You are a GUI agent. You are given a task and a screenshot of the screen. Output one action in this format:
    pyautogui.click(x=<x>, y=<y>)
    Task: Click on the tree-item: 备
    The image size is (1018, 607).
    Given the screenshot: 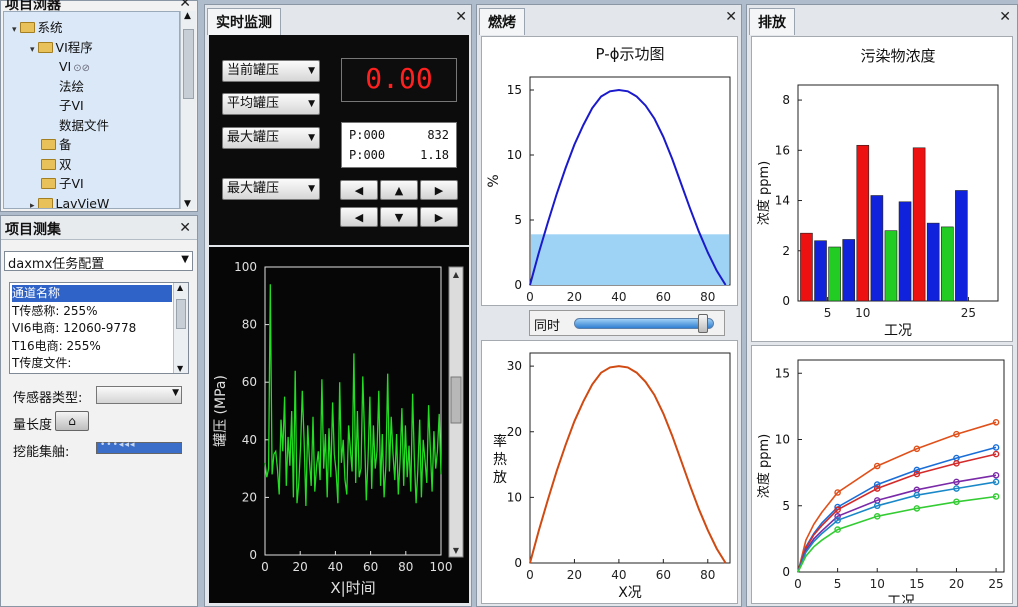 What is the action you would take?
    pyautogui.click(x=51, y=144)
    